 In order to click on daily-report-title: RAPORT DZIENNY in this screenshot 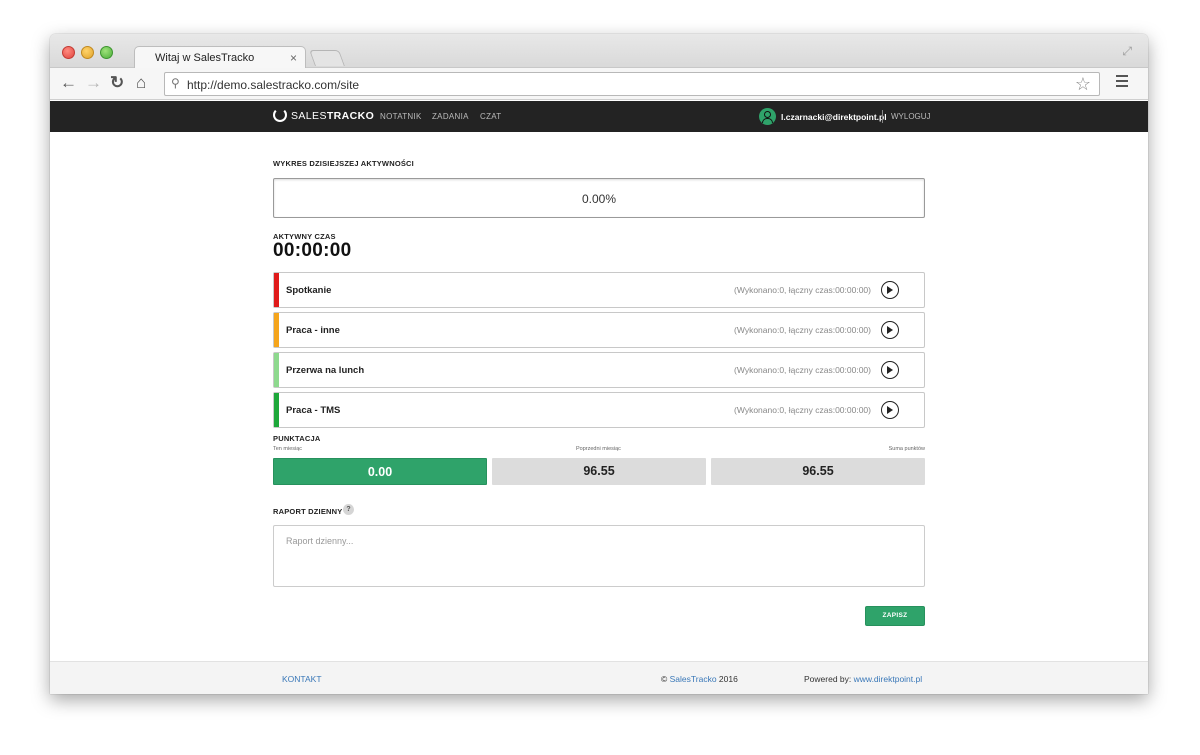, I will do `click(308, 511)`.